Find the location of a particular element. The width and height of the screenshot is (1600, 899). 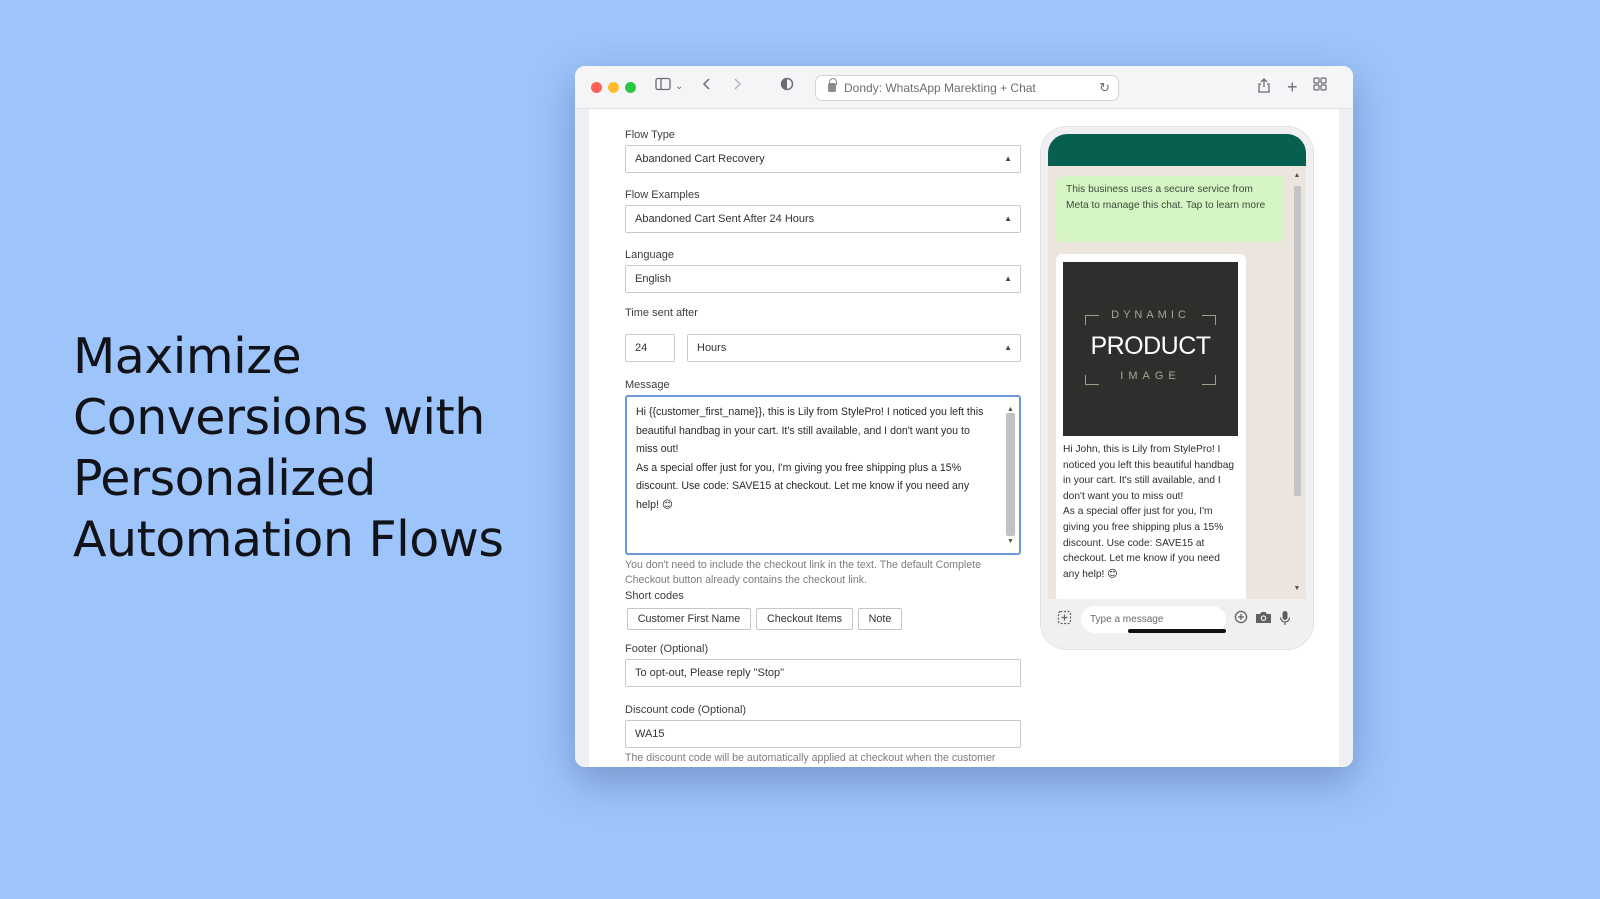

tab-overview-icon is located at coordinates (1320, 87).